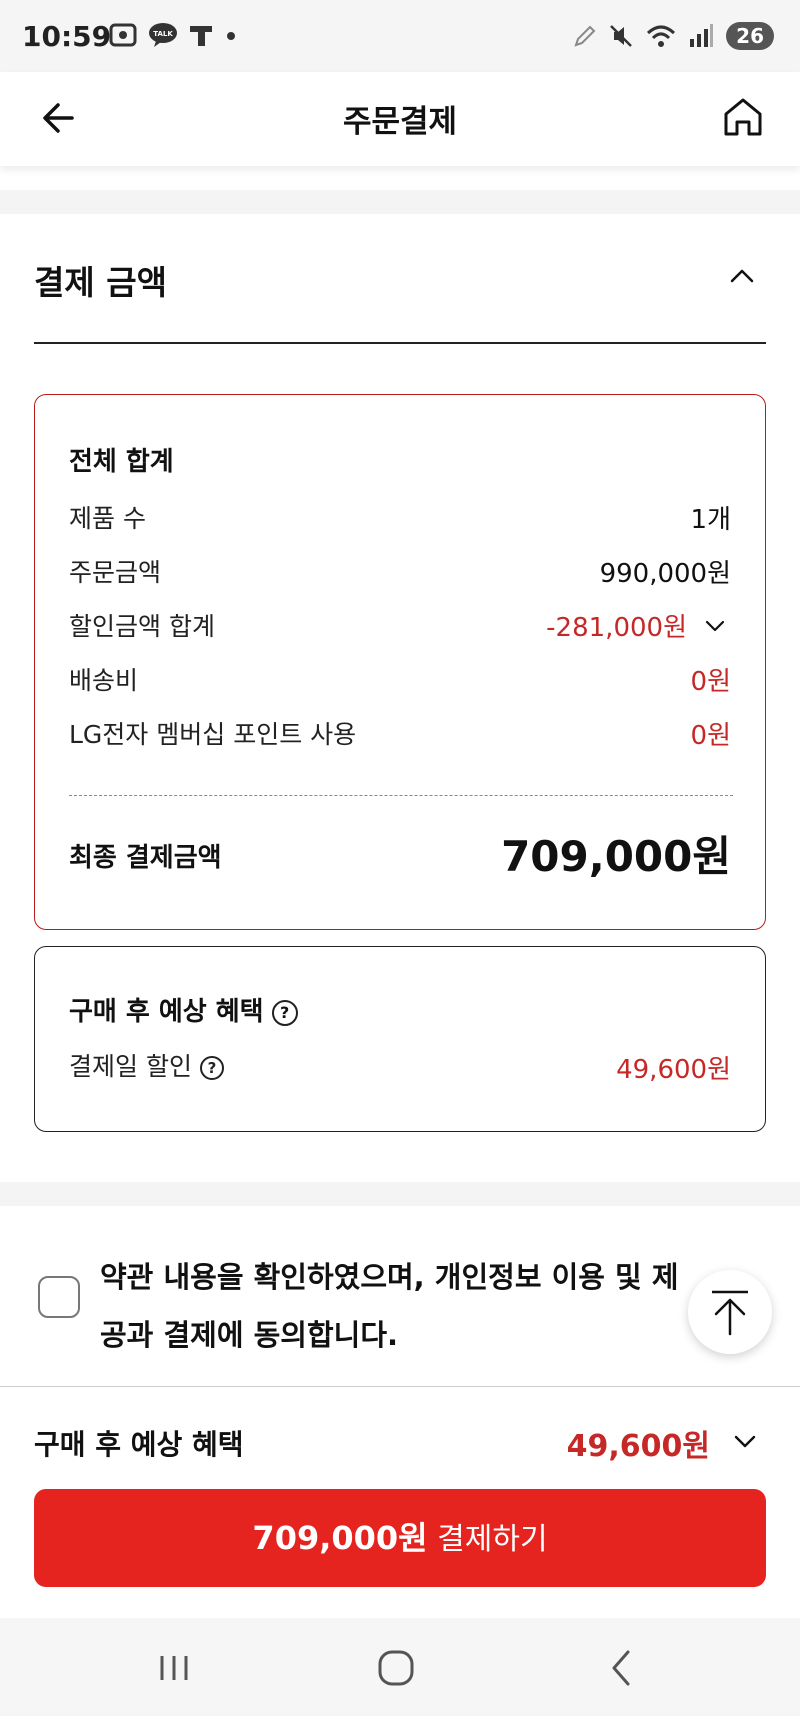  I want to click on bottom-benefit-label: 구매 후 예상 혜택, so click(139, 1444).